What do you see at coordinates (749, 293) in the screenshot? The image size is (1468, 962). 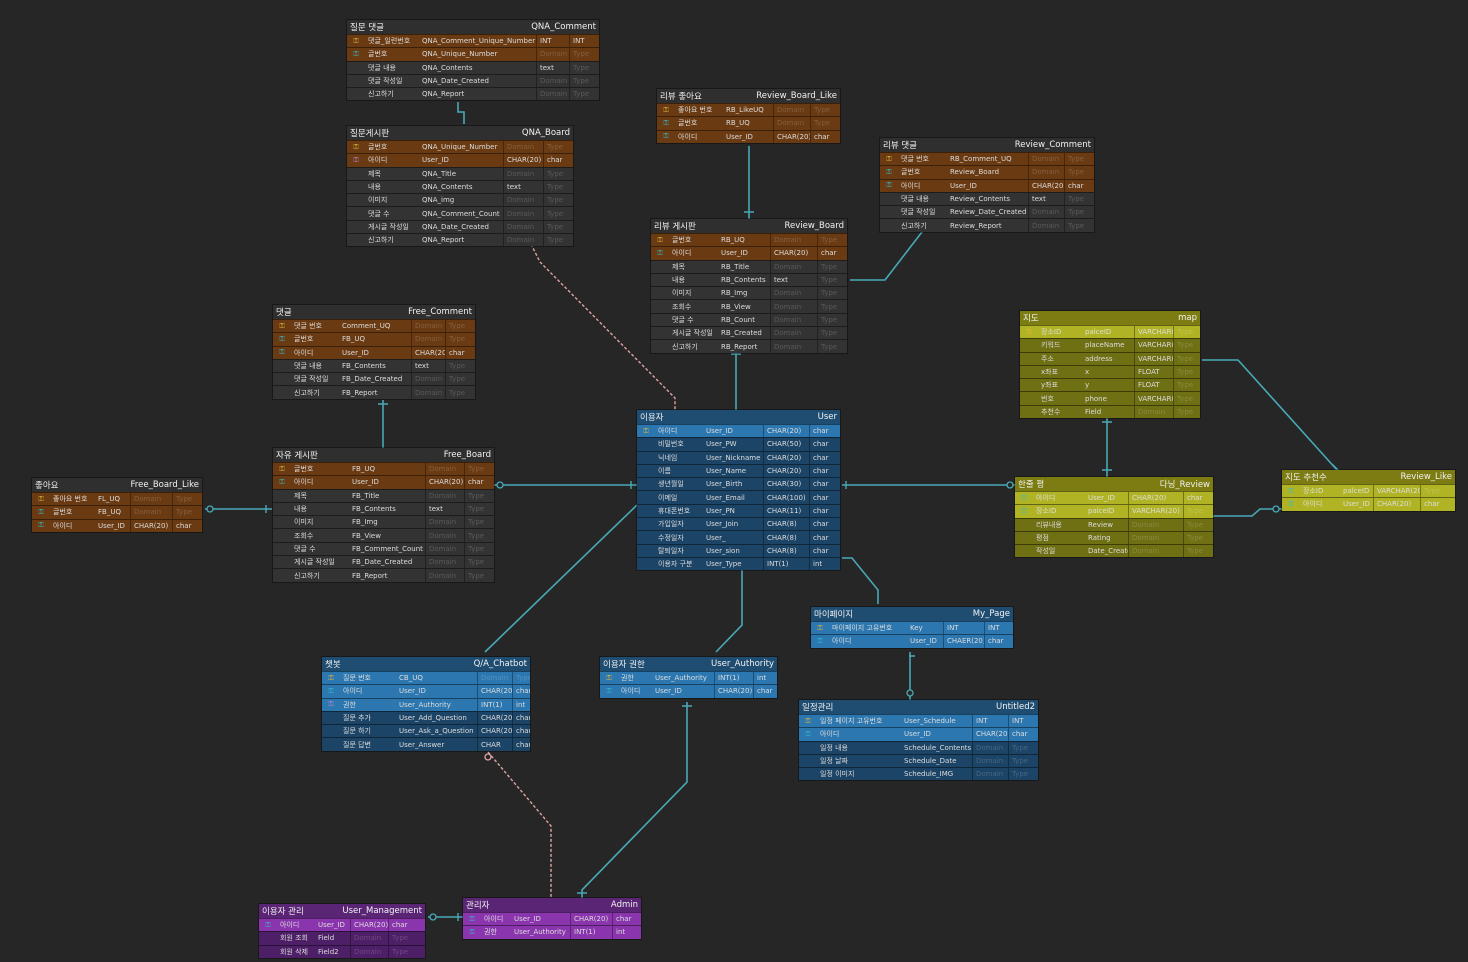 I see `table-row: 이미지 RB_Img Domain Type` at bounding box center [749, 293].